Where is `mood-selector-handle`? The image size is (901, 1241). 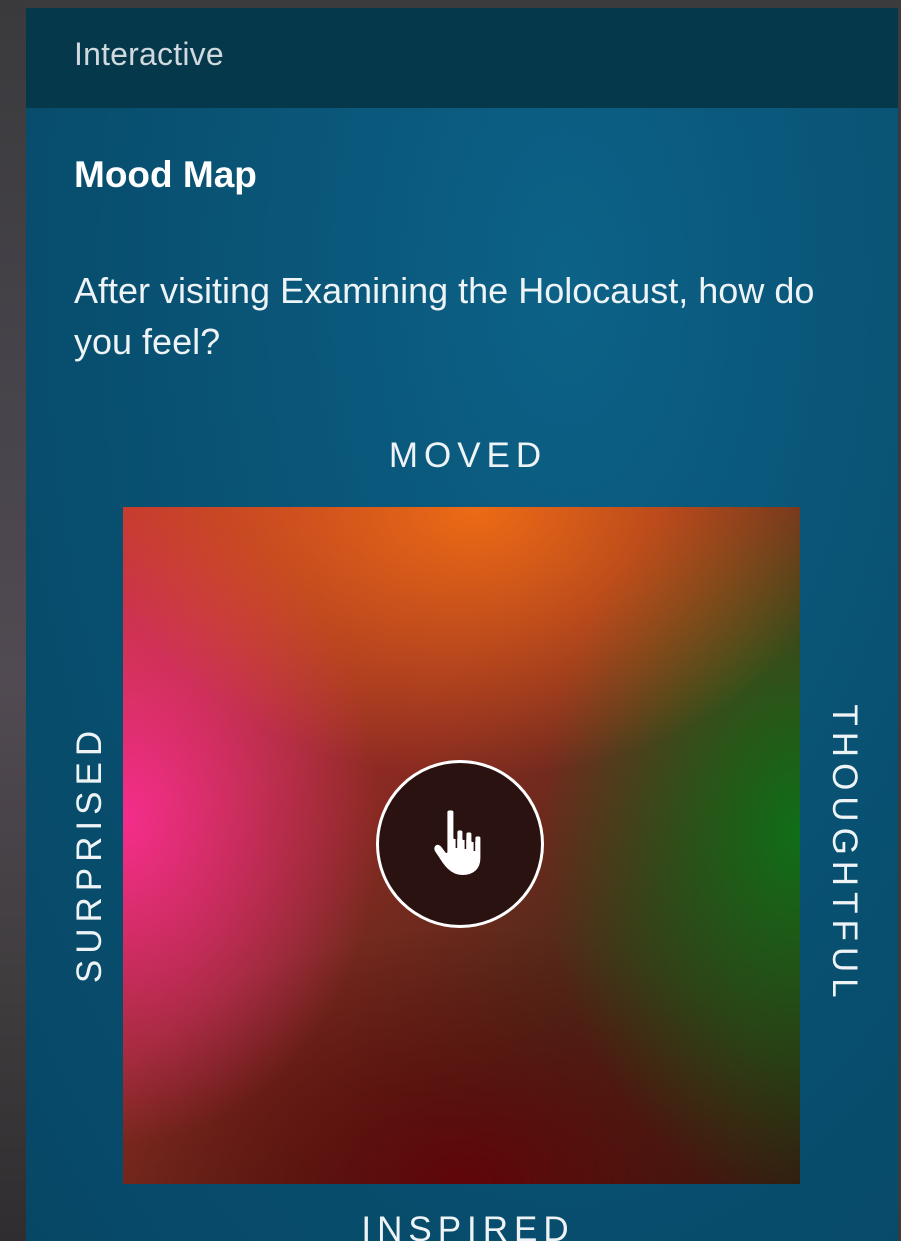
mood-selector-handle is located at coordinates (460, 844).